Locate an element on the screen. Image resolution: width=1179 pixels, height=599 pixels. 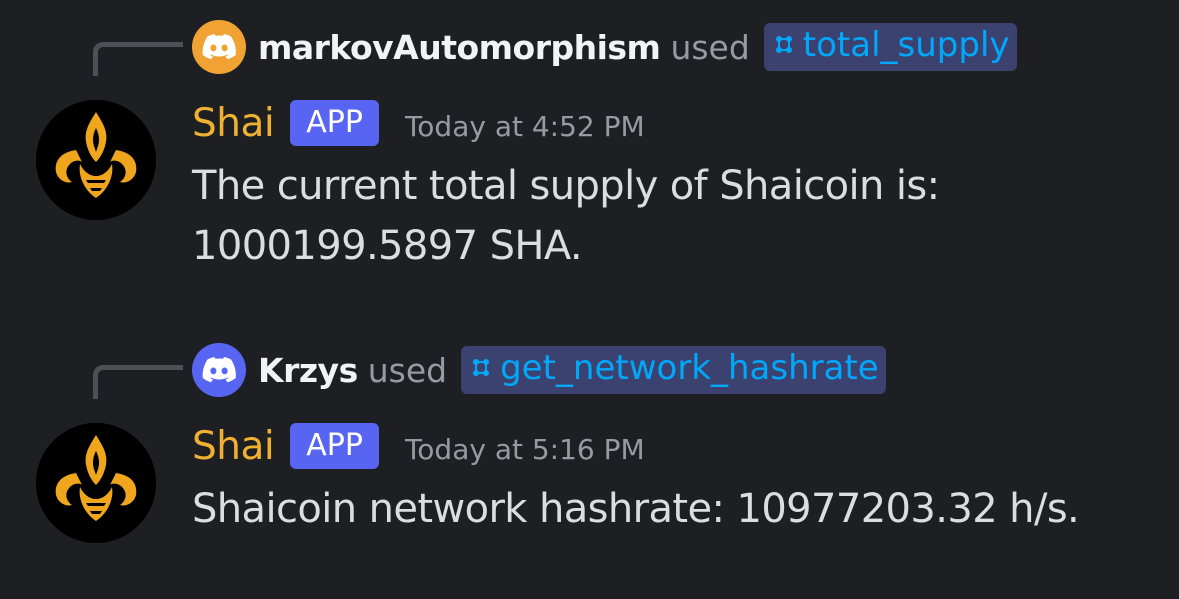
command-reply-header: markovAutomorphism used total_supply is located at coordinates (604, 47).